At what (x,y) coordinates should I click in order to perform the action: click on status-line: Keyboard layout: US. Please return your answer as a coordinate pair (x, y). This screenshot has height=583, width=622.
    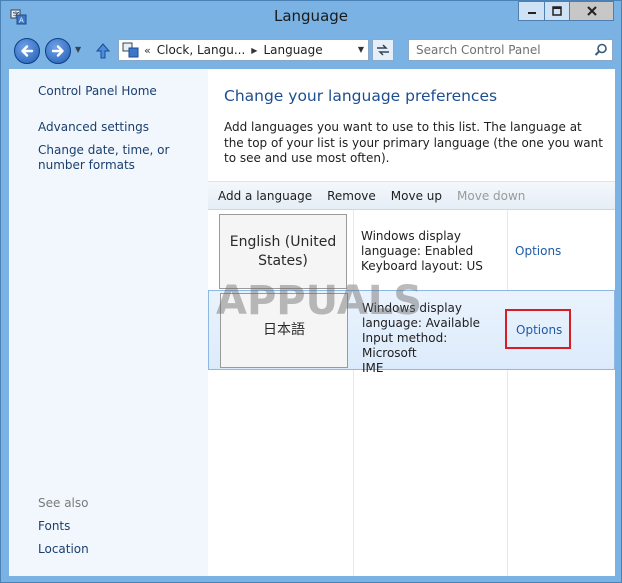
    Looking at the image, I should click on (422, 266).